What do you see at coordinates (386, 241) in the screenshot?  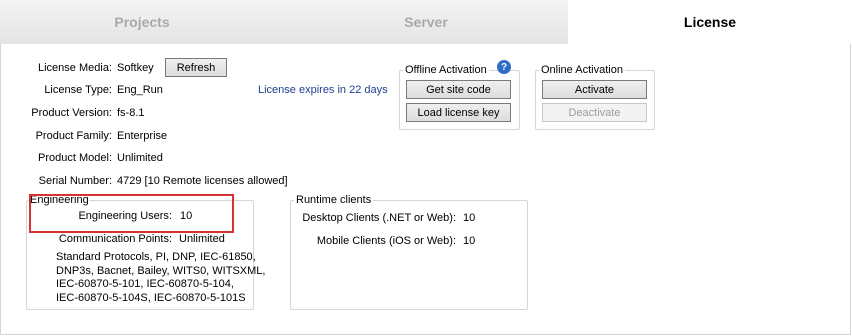 I see `mobile-clients-label: Mobile Clients (iOS or Web):` at bounding box center [386, 241].